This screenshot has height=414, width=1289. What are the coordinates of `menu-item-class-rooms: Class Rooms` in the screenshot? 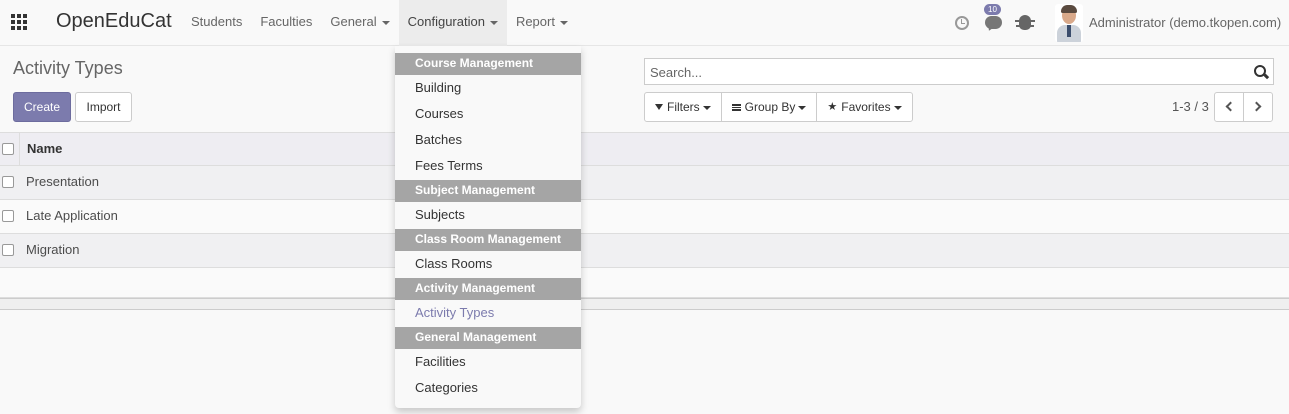 It's located at (488, 264).